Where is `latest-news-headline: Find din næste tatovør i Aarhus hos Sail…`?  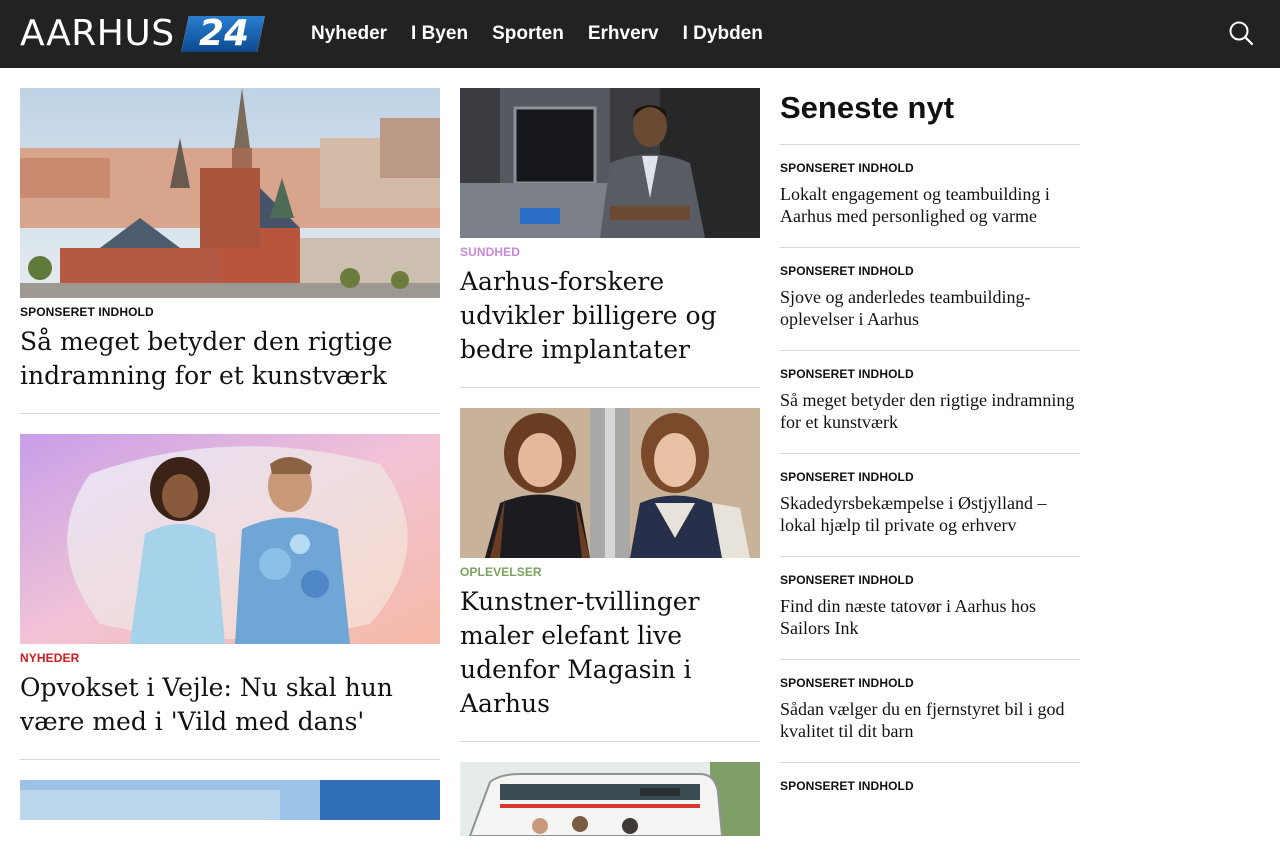
latest-news-headline: Find din næste tatovør i Aarhus hos Sail… is located at coordinates (930, 617).